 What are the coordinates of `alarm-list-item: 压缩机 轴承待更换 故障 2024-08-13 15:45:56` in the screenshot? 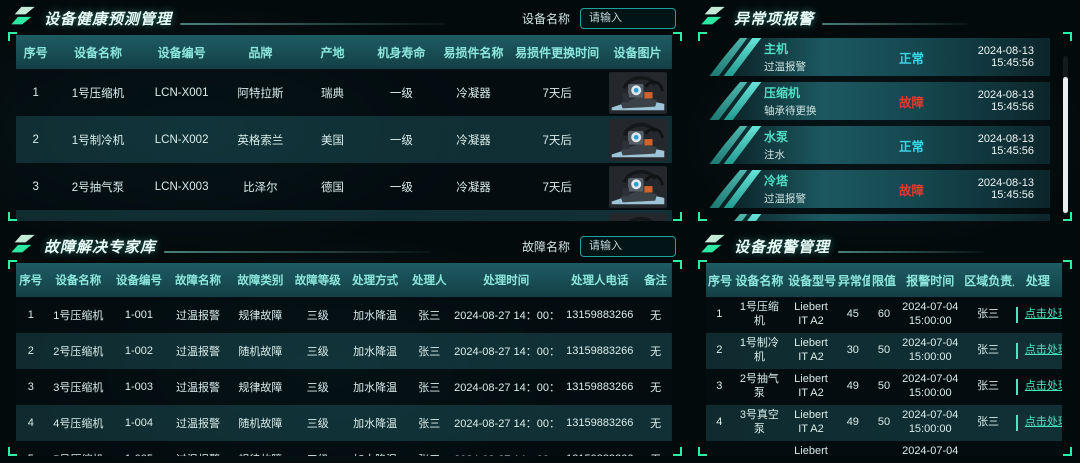 It's located at (879, 101).